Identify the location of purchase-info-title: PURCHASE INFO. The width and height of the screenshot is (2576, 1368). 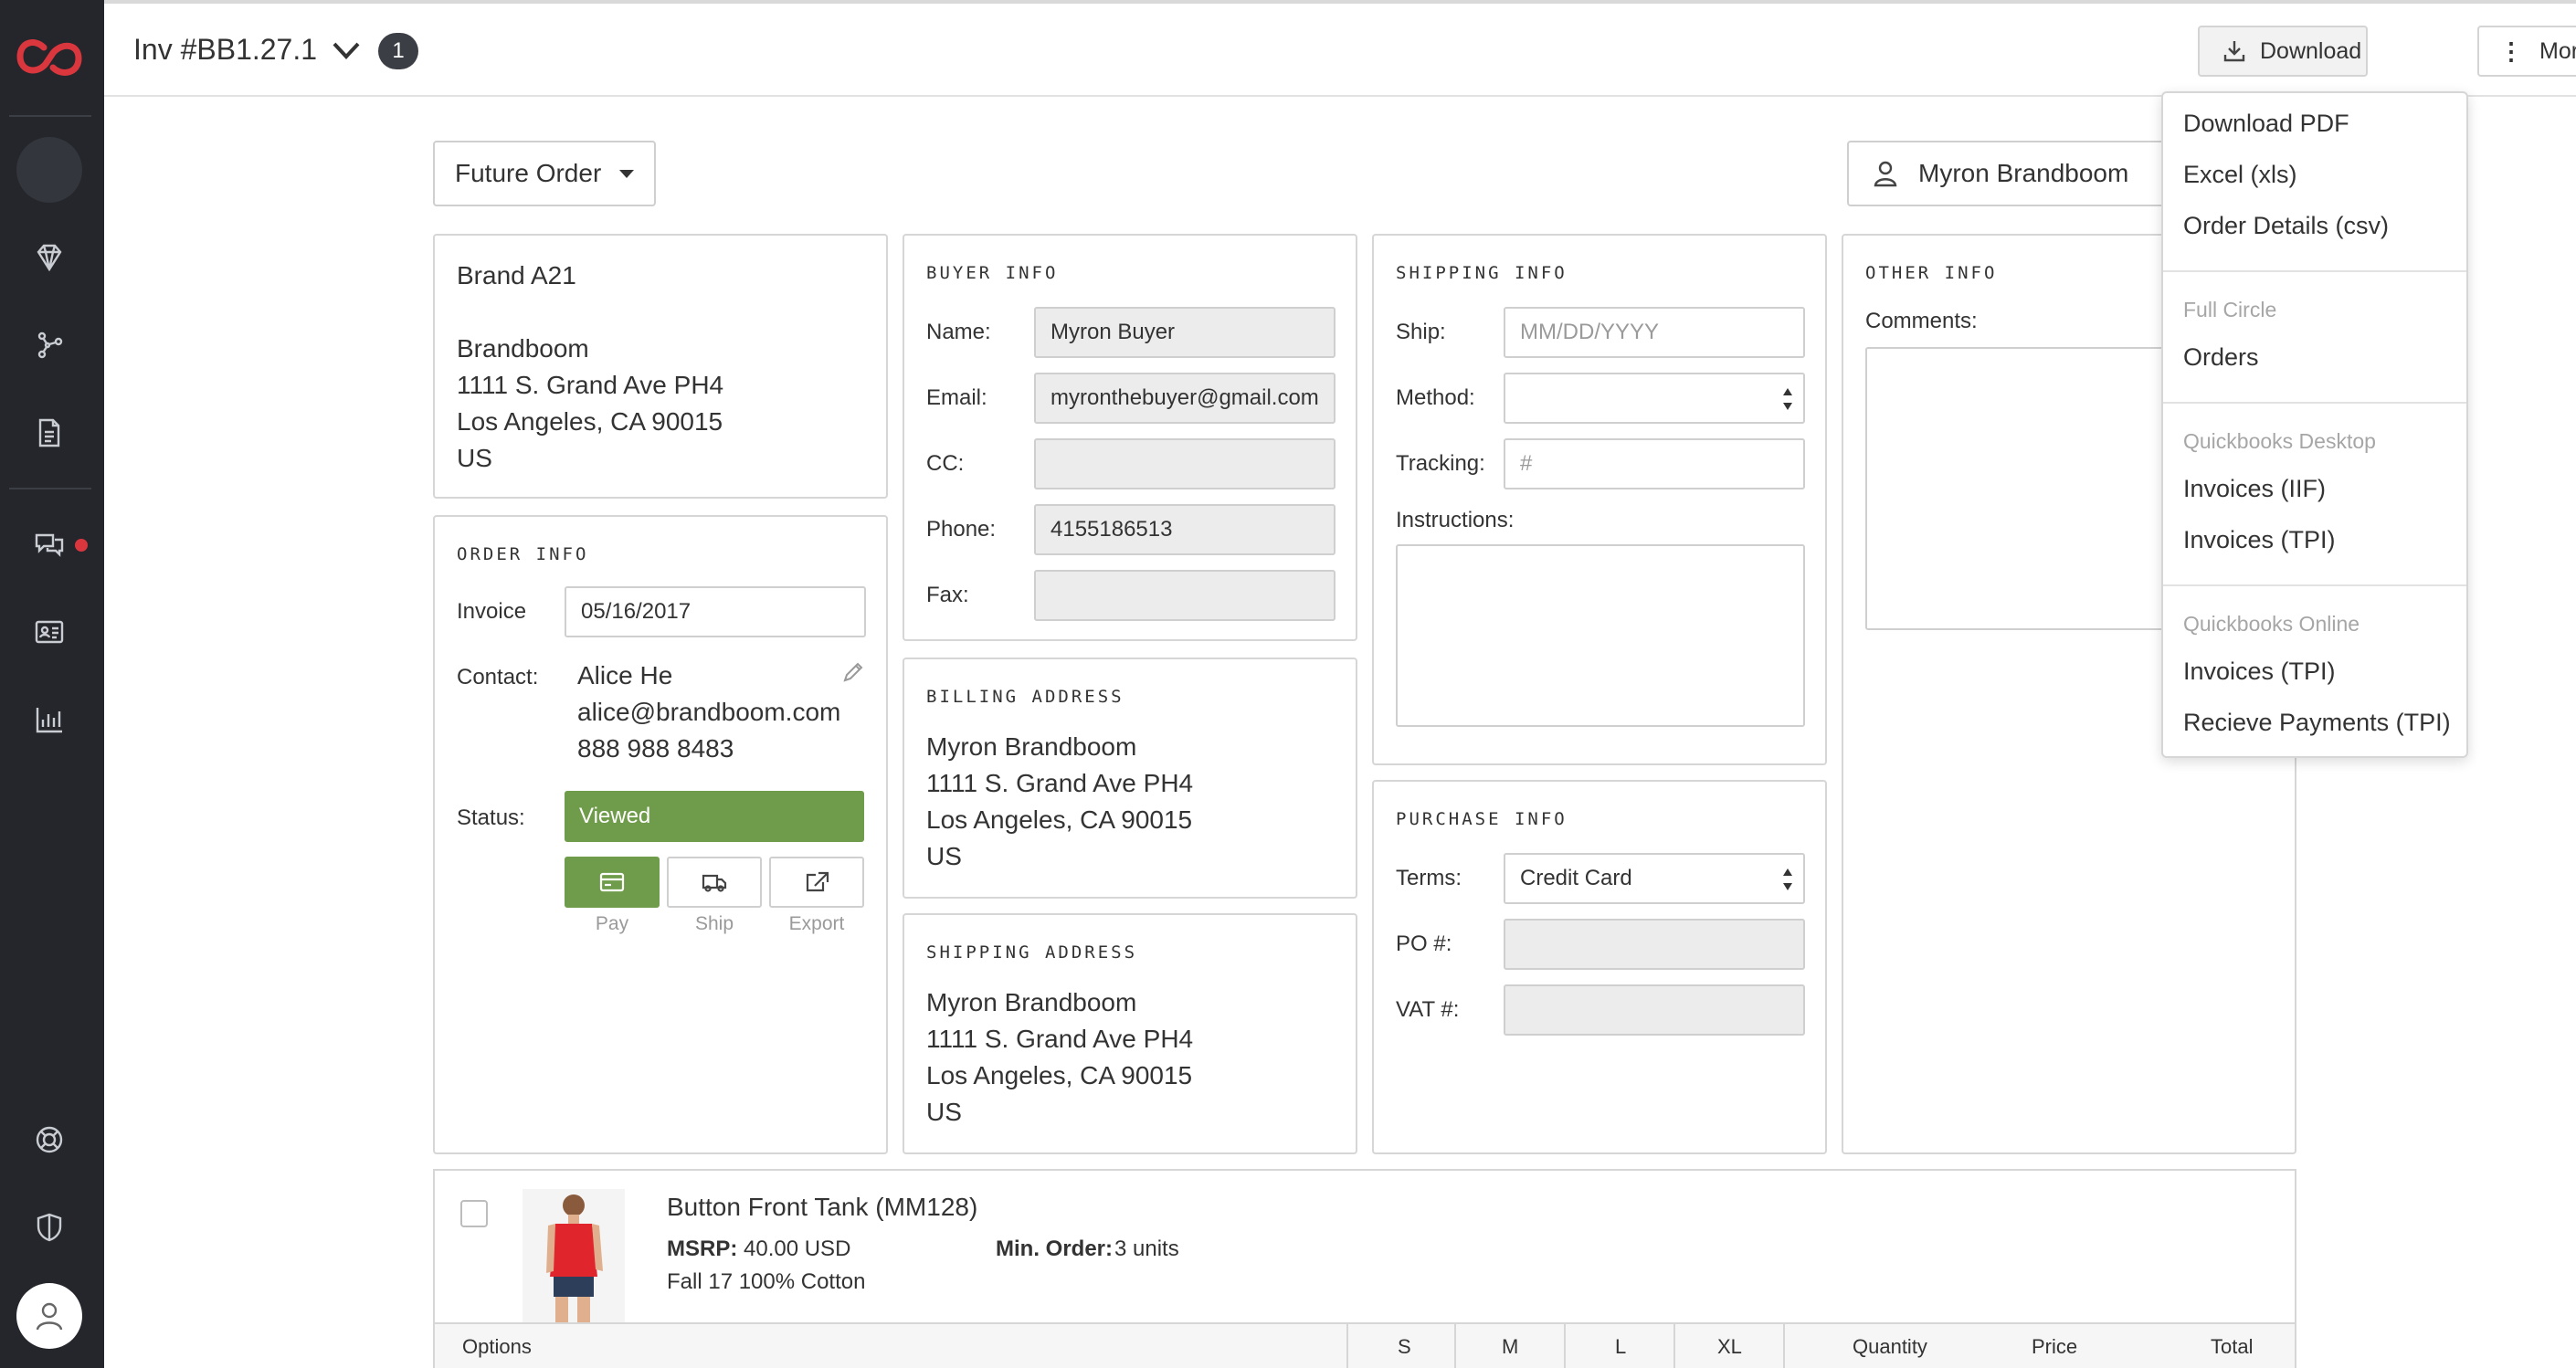
(1482, 819).